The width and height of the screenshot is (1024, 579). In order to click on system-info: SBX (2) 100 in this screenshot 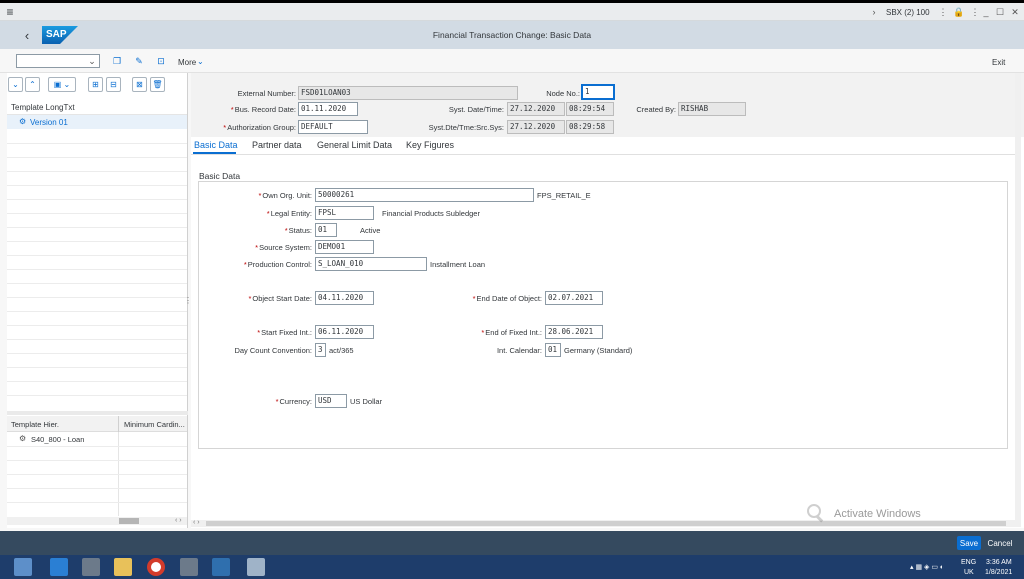, I will do `click(908, 12)`.